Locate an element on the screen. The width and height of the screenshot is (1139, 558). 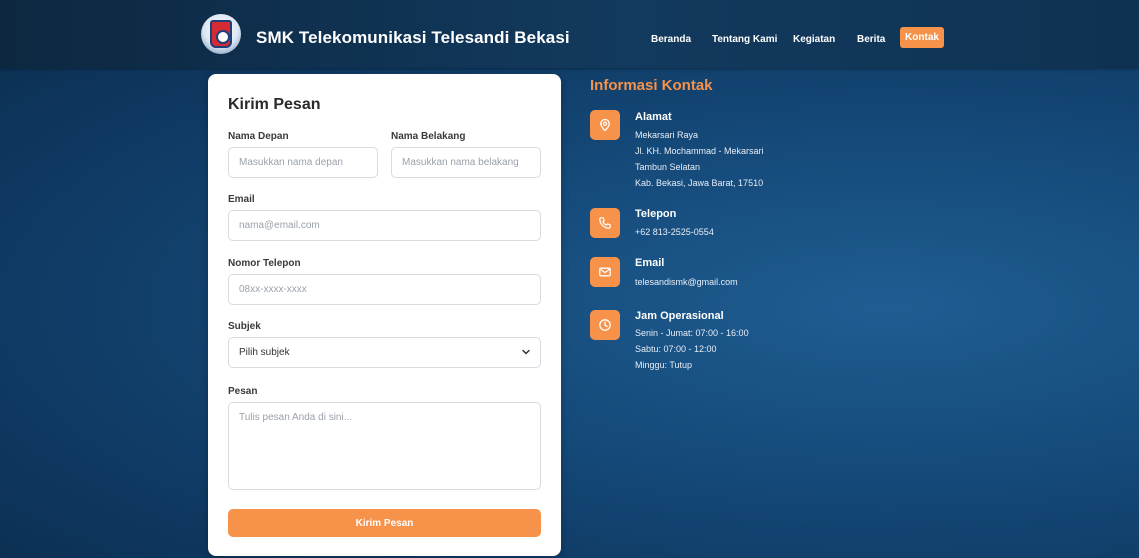
last-name-input is located at coordinates (466, 162).